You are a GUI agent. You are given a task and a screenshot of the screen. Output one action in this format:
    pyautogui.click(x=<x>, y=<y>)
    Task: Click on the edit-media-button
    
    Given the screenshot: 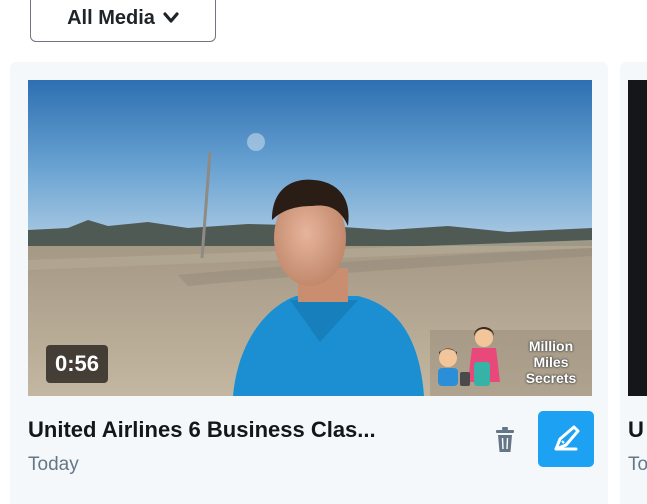 What is the action you would take?
    pyautogui.click(x=566, y=439)
    